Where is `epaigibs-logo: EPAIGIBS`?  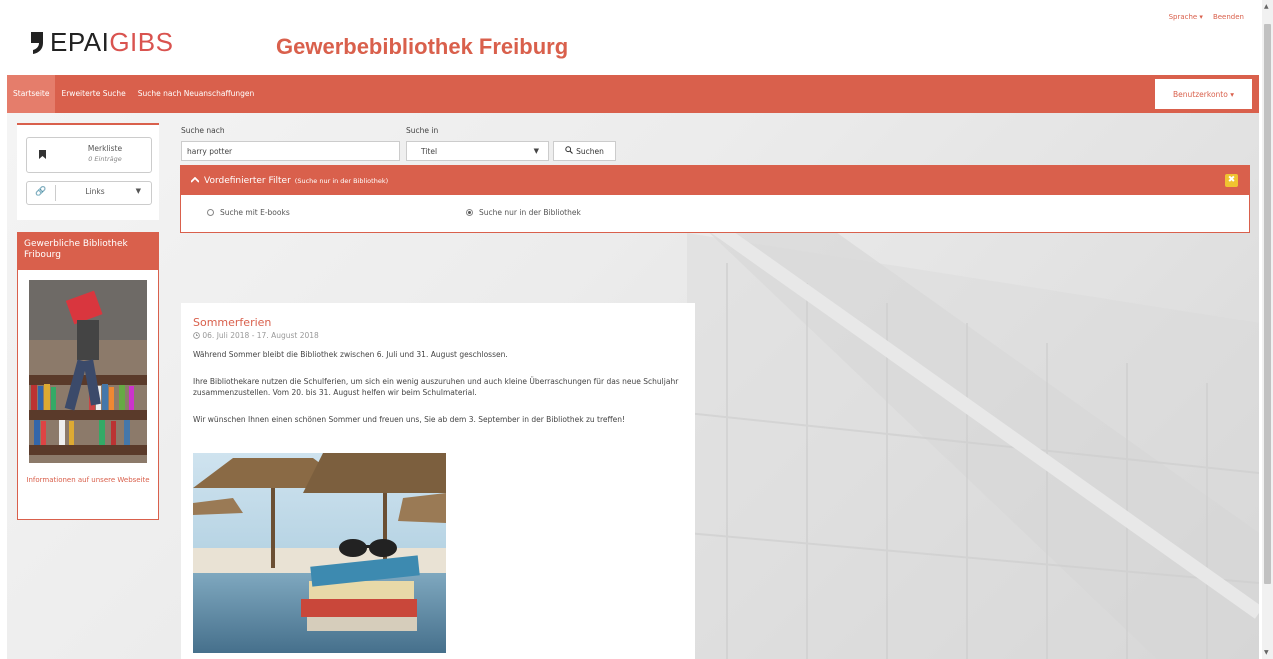
epaigibs-logo: EPAIGIBS is located at coordinates (101, 42).